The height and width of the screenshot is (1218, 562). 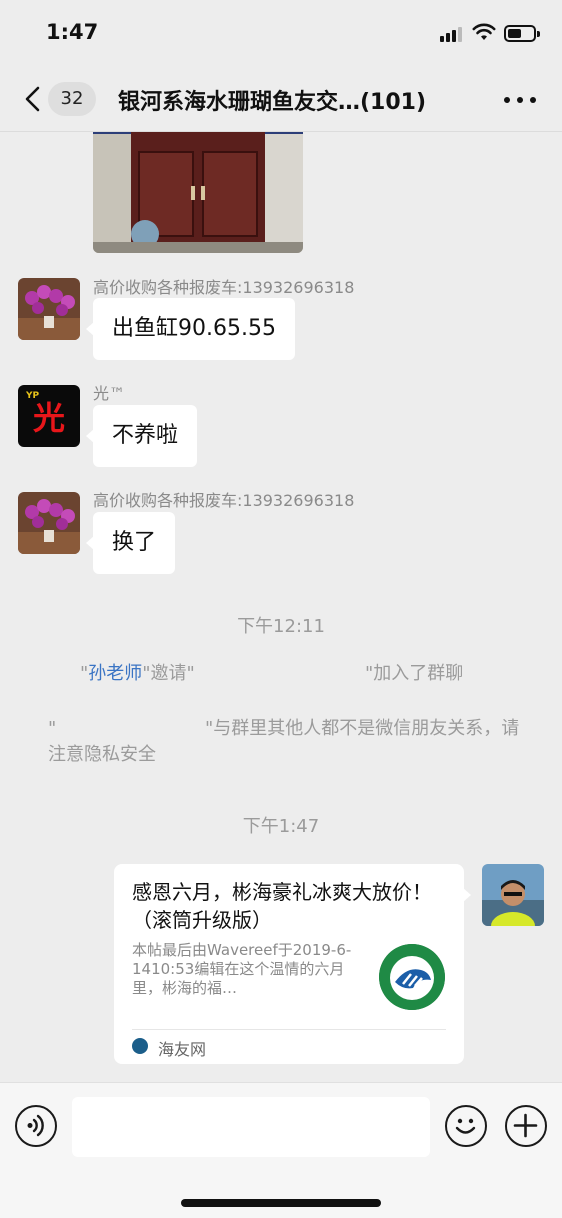 I want to click on system-message-invite: "孙老师"邀请", so click(x=137, y=674).